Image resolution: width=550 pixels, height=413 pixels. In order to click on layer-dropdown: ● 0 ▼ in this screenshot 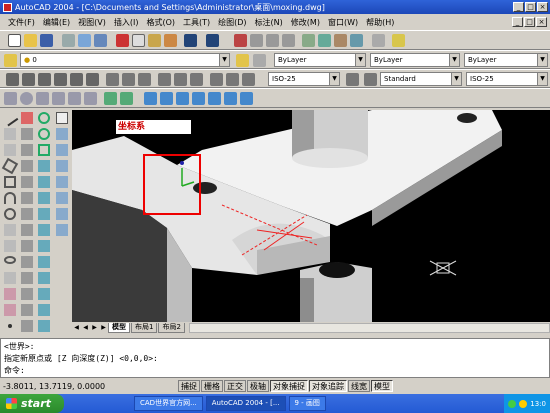, I will do `click(125, 60)`.